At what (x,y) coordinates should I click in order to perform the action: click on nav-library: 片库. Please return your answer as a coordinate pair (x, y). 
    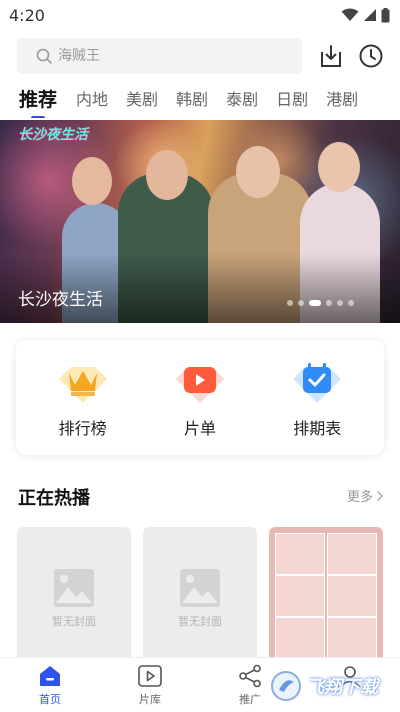
    Looking at the image, I should click on (150, 685).